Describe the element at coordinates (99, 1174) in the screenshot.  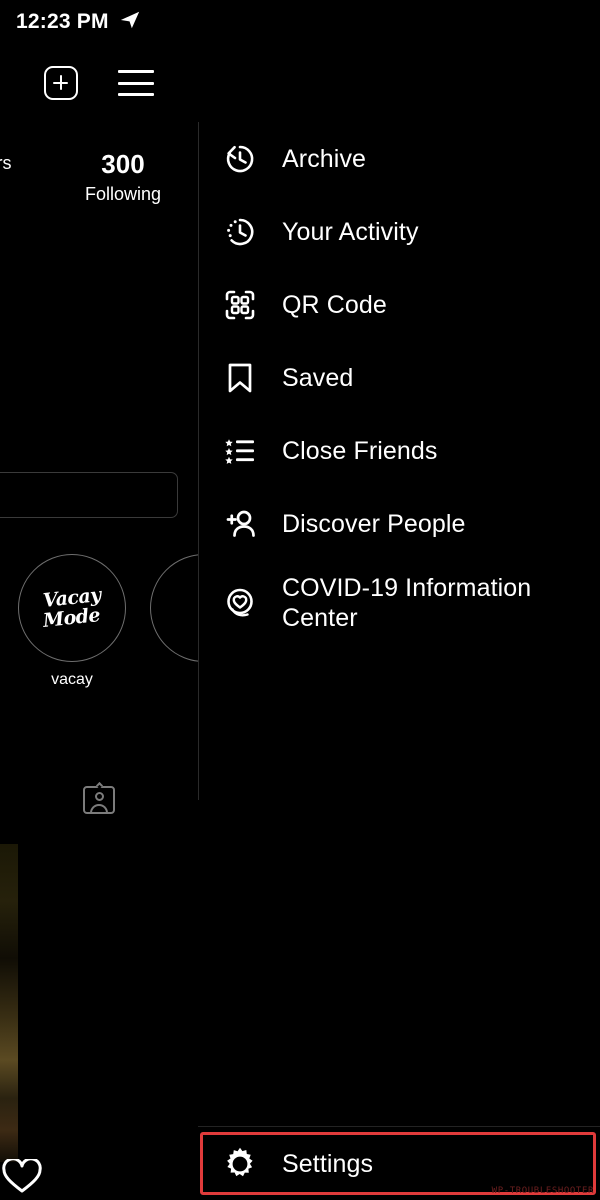
I see `bottom-navigation` at that location.